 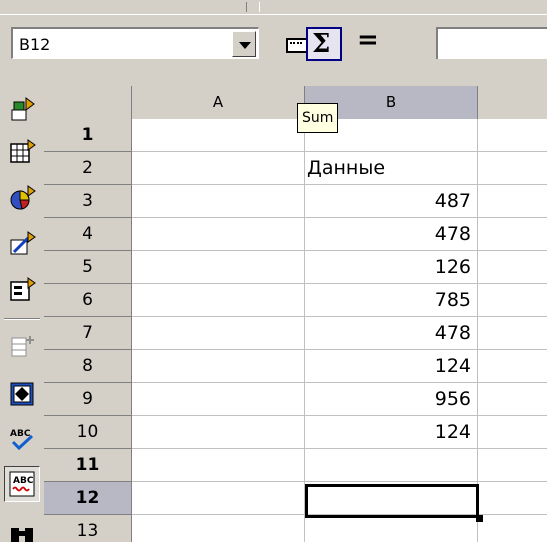 What do you see at coordinates (479, 518) in the screenshot?
I see `fill-handle` at bounding box center [479, 518].